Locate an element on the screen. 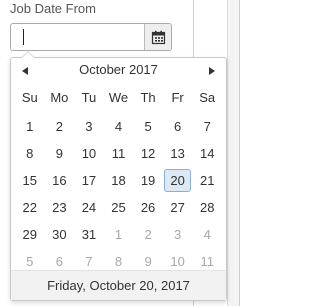 This screenshot has height=306, width=320. day-cell: 29 is located at coordinates (30, 234).